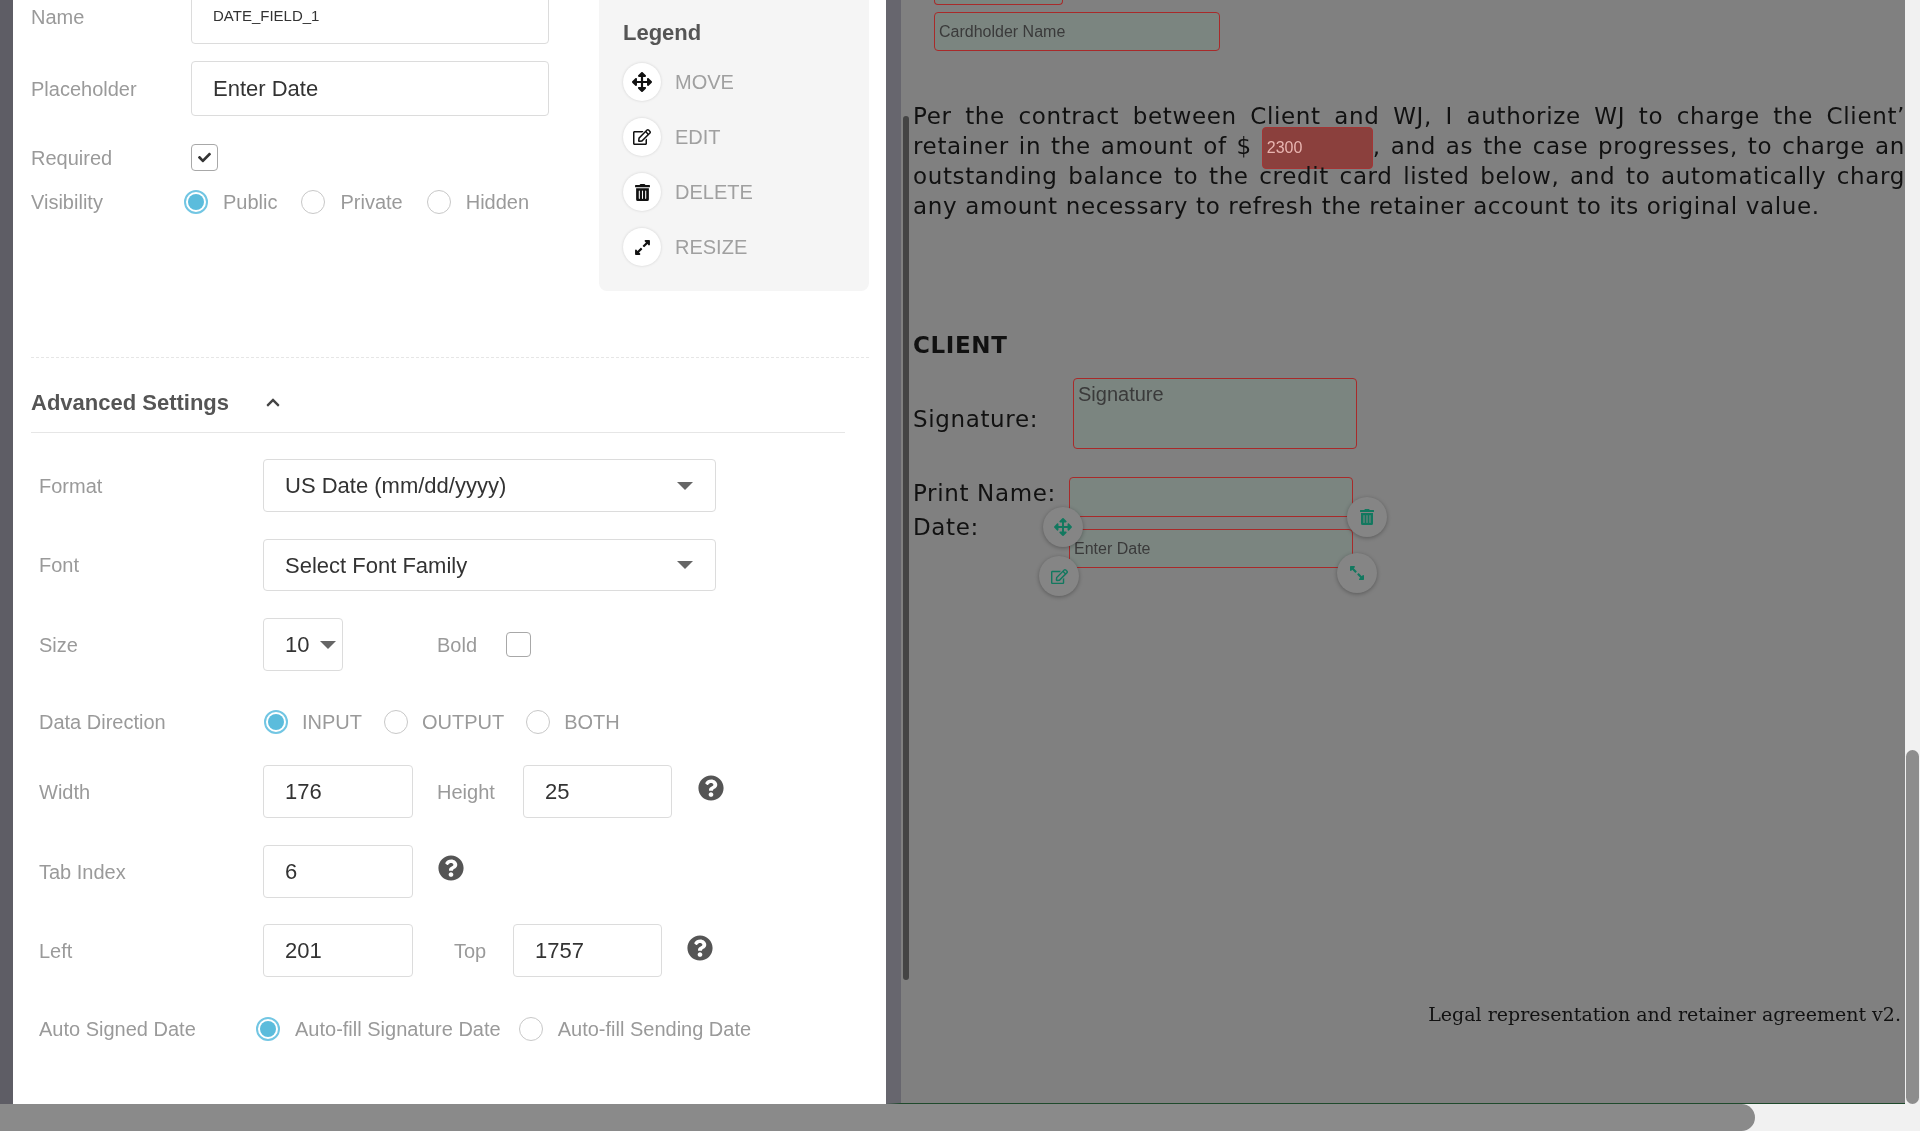 This screenshot has height=1131, width=1920. What do you see at coordinates (118, 1029) in the screenshot?
I see `field-label: Auto Signed Date` at bounding box center [118, 1029].